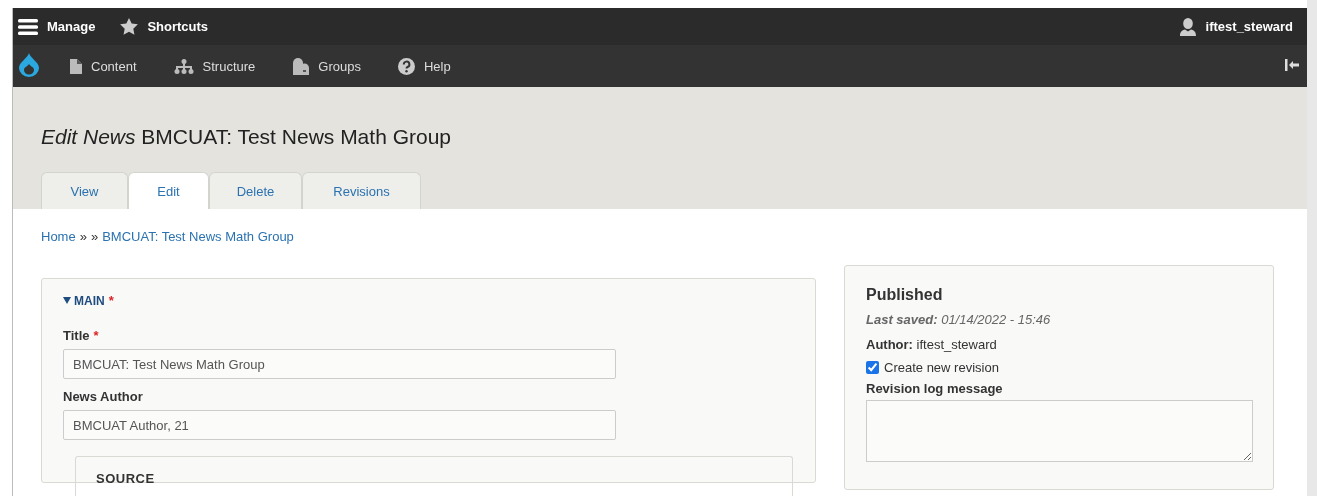  What do you see at coordinates (76, 335) in the screenshot?
I see `field-label: Title` at bounding box center [76, 335].